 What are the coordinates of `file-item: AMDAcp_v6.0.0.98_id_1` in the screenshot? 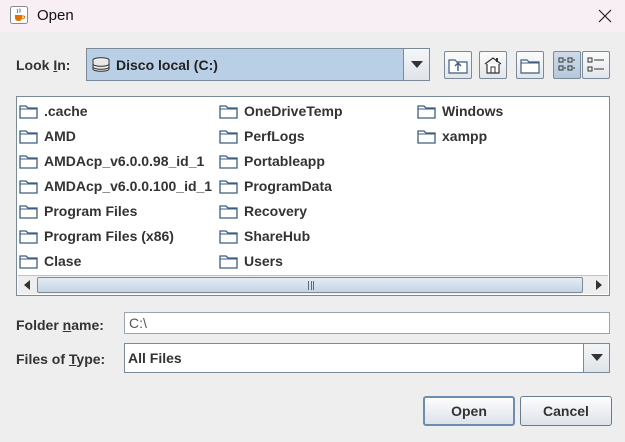 It's located at (111, 161).